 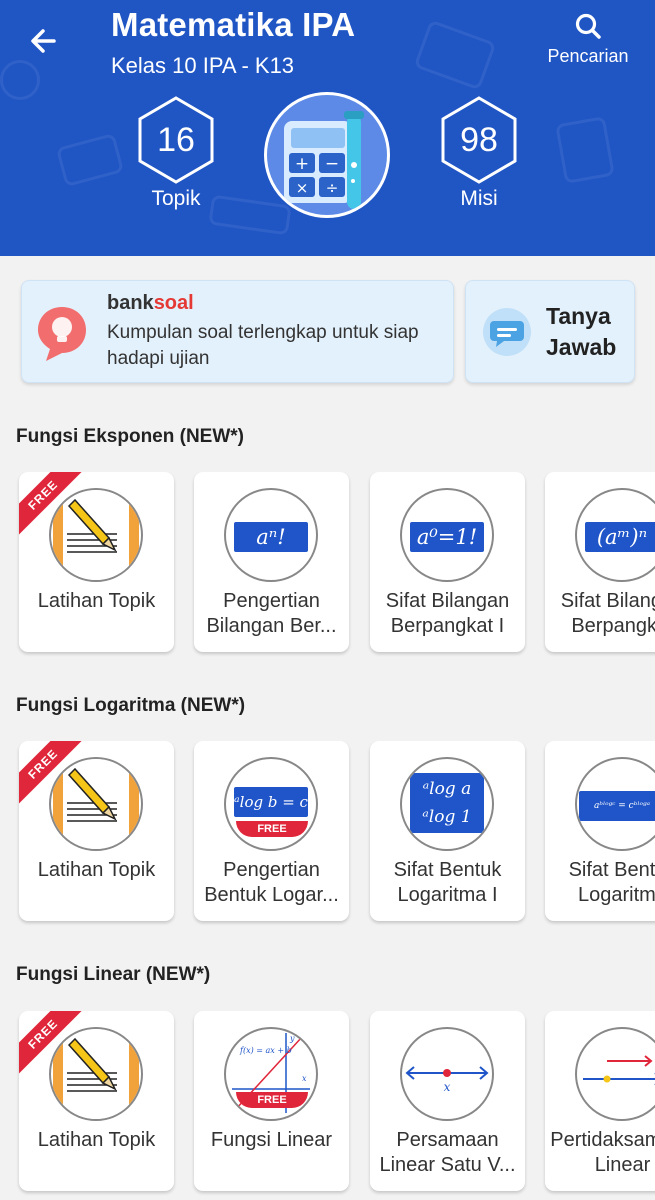 What do you see at coordinates (62, 333) in the screenshot?
I see `lightbulb-icon` at bounding box center [62, 333].